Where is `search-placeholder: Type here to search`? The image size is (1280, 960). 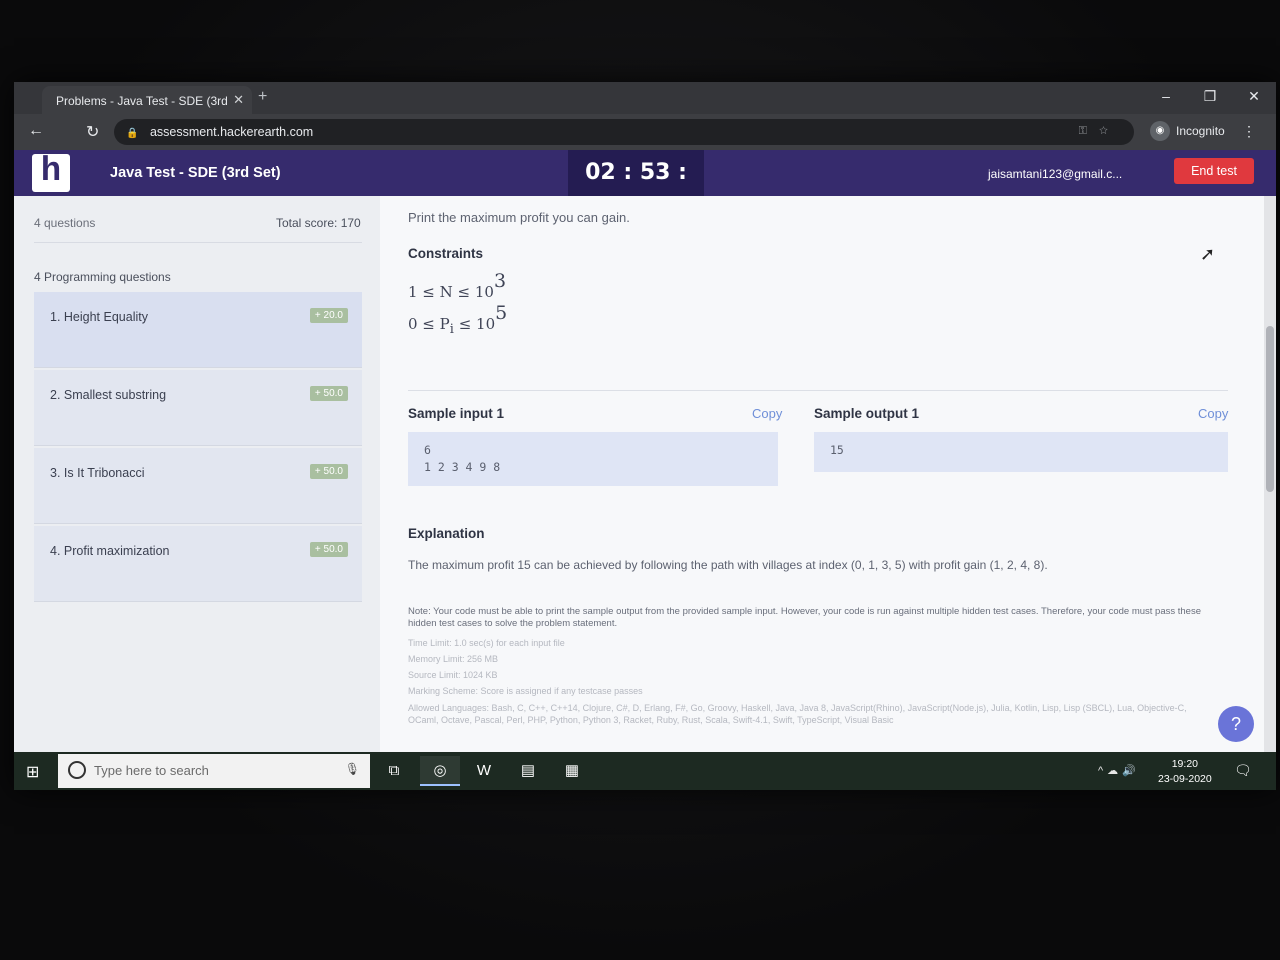 search-placeholder: Type here to search is located at coordinates (151, 770).